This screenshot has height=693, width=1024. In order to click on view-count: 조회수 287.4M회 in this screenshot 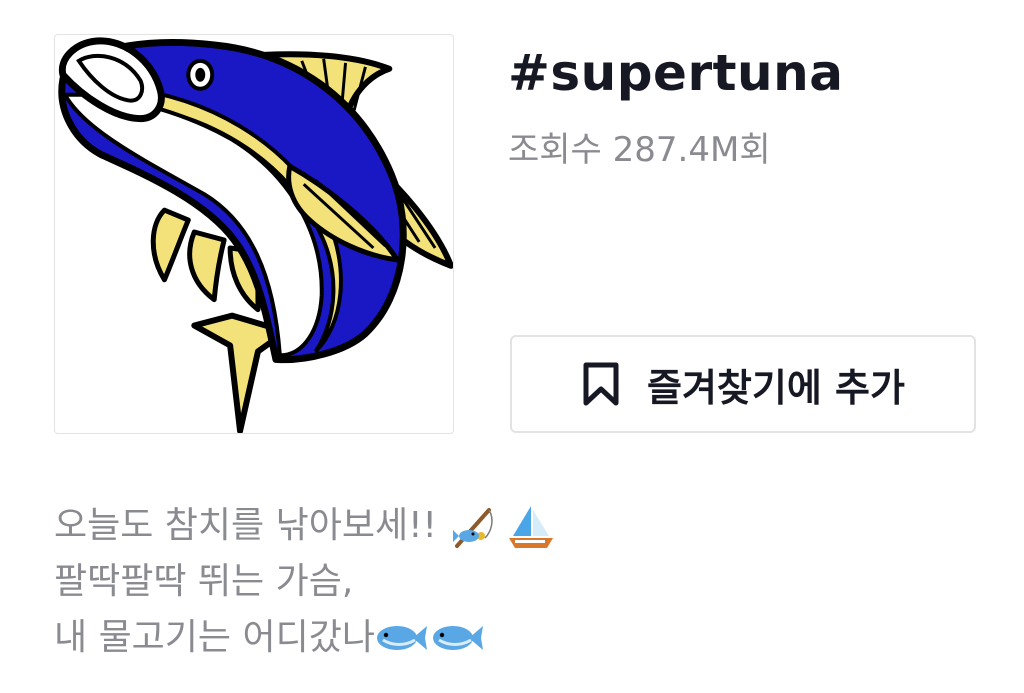, I will do `click(639, 150)`.